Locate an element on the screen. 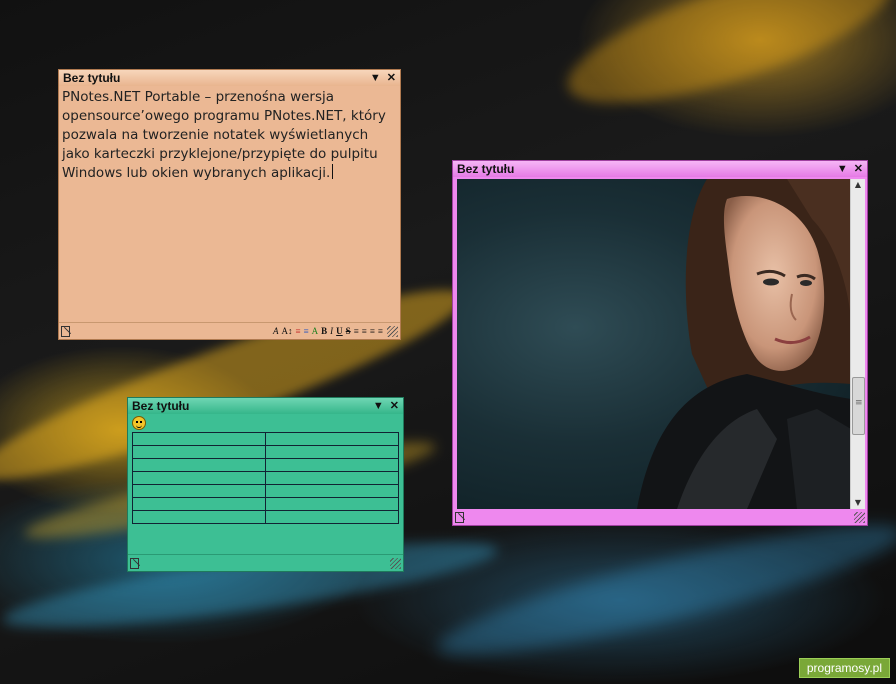 The width and height of the screenshot is (896, 684). bullets-button: ≡ is located at coordinates (380, 331).